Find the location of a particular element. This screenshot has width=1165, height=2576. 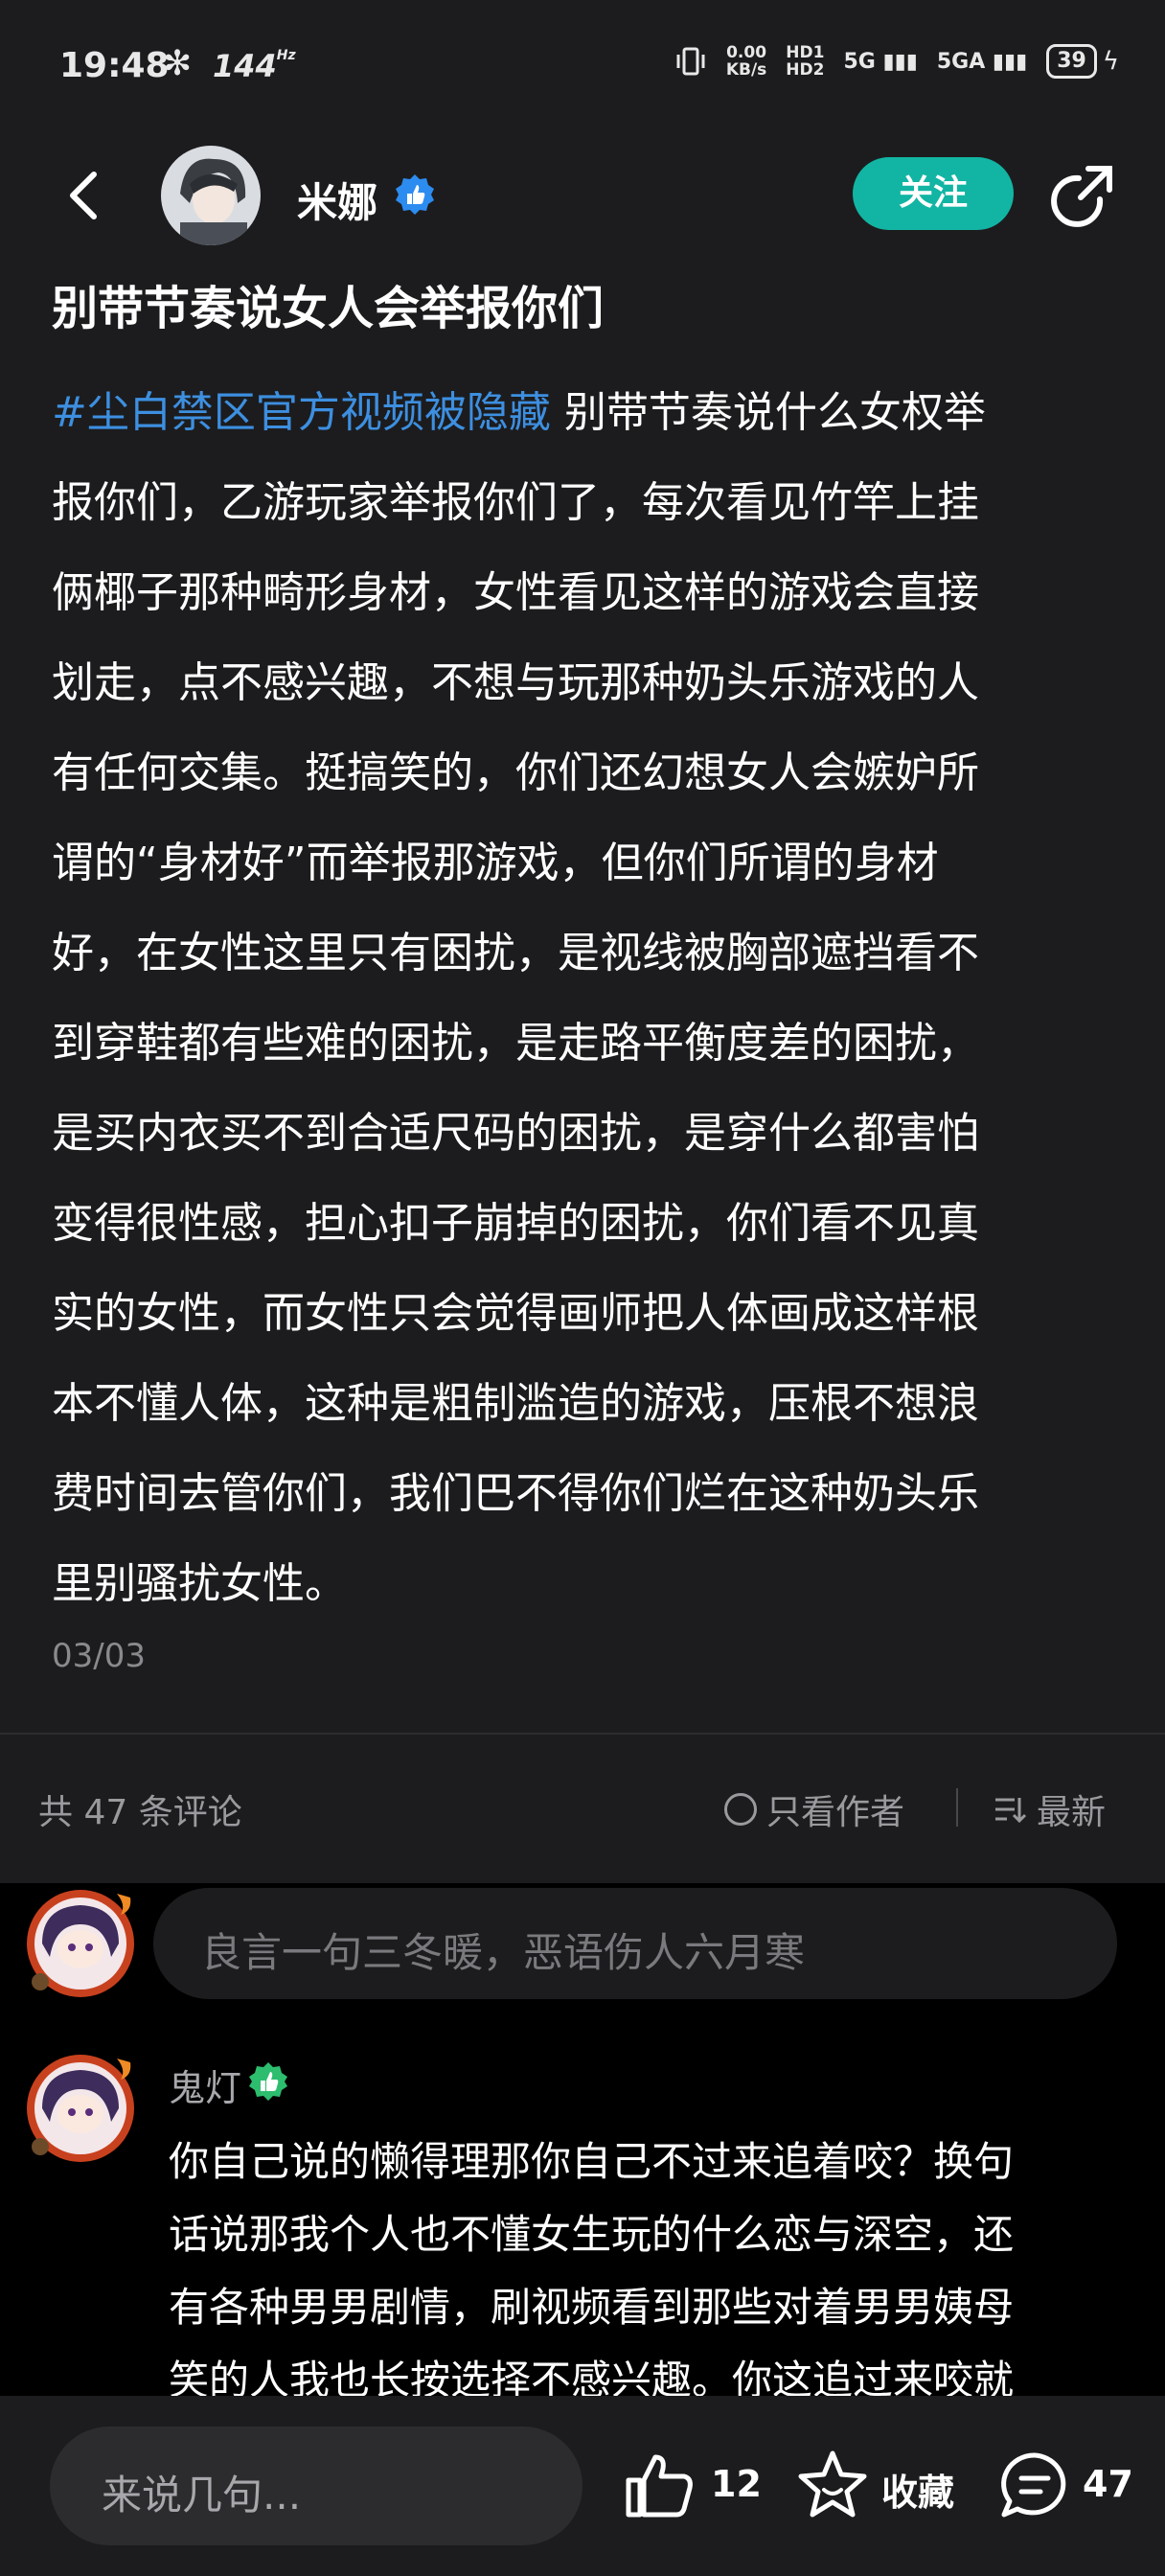

signal-5g: 5G ▮▮▮ is located at coordinates (880, 62).